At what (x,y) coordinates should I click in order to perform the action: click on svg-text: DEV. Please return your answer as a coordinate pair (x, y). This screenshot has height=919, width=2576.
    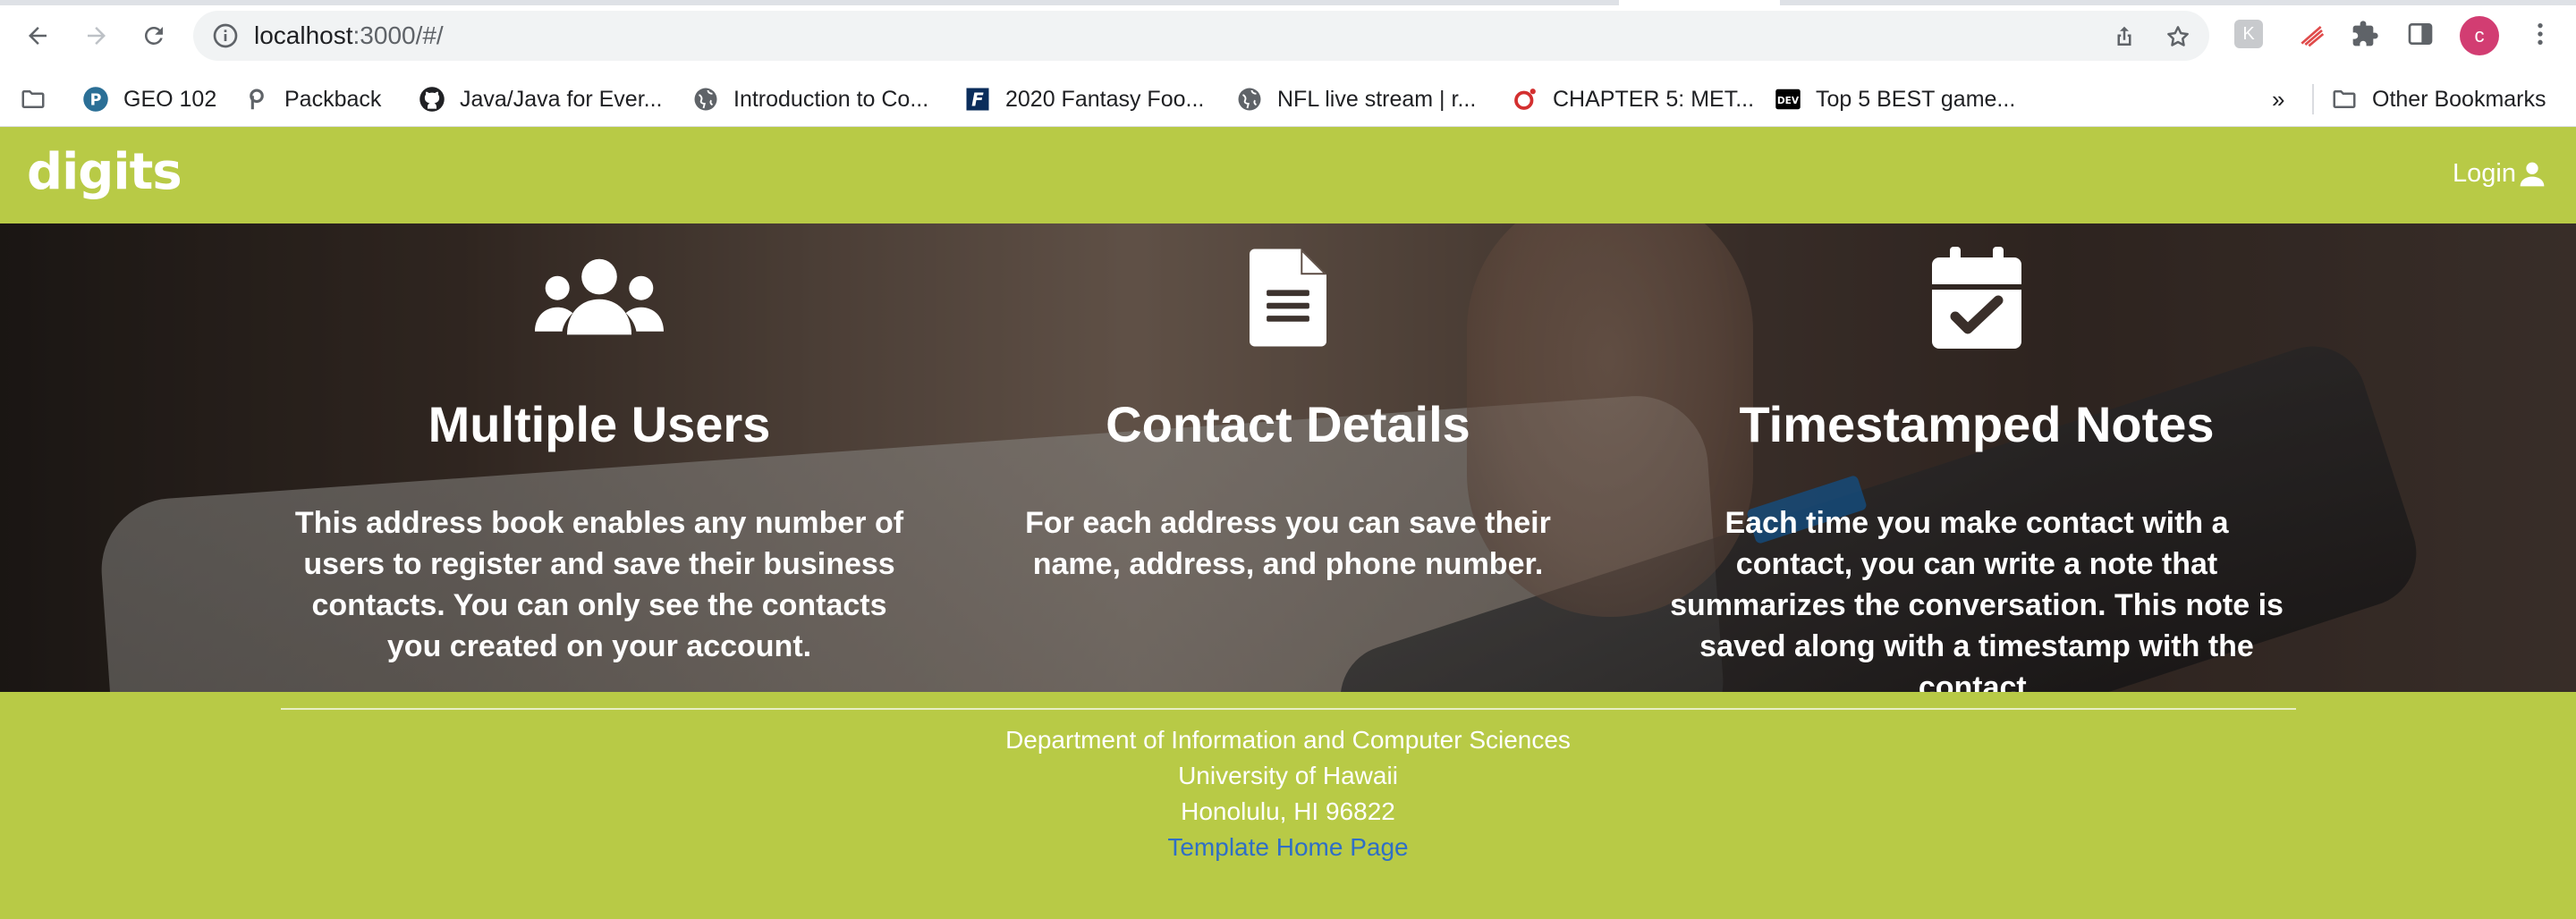
    Looking at the image, I should click on (1788, 100).